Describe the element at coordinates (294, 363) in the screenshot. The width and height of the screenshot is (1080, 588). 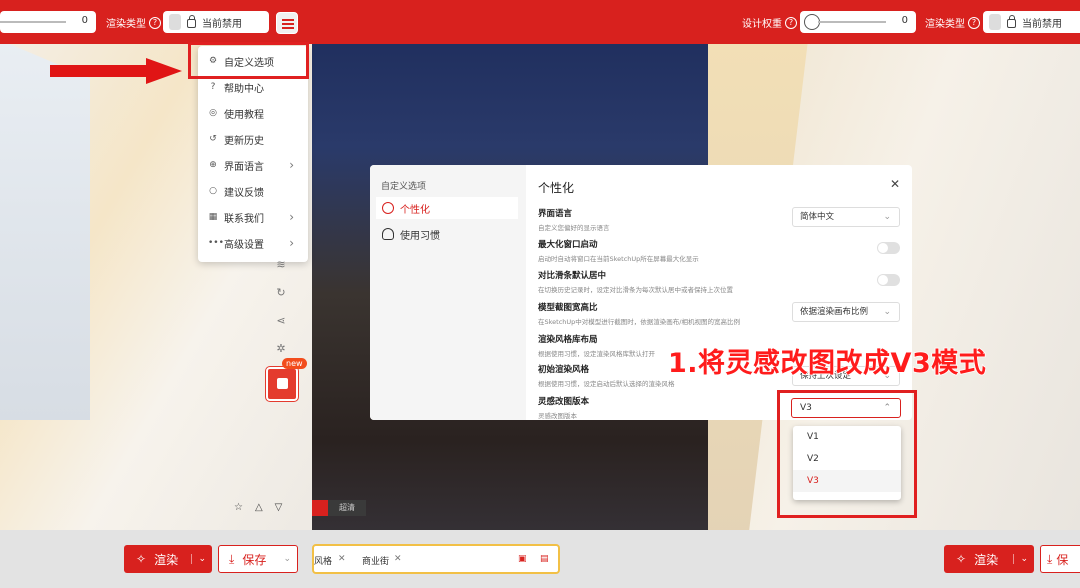
I see `new-badge: new` at that location.